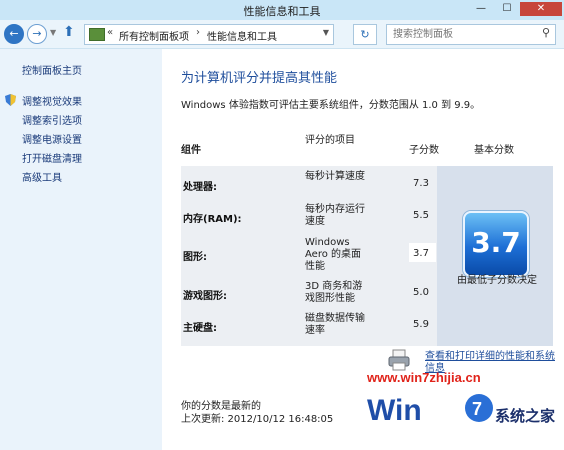  I want to click on control-panel-icon, so click(97, 34).